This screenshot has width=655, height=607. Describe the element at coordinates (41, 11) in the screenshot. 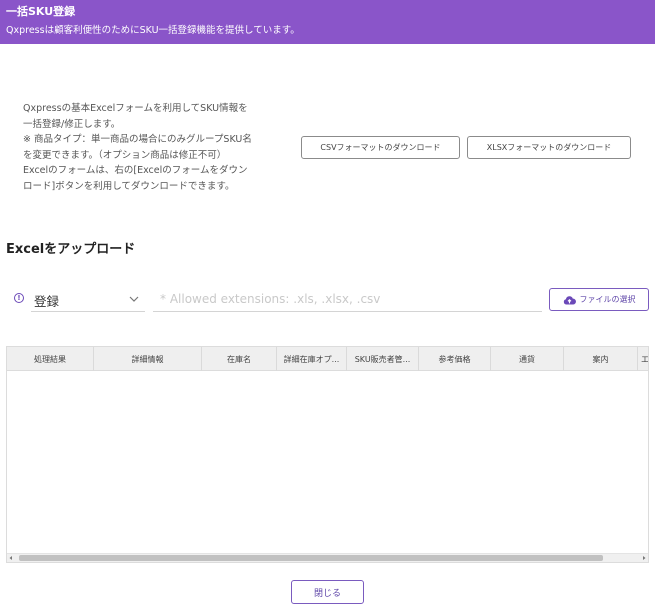

I see `dialog-title: 一括SKU登録` at that location.